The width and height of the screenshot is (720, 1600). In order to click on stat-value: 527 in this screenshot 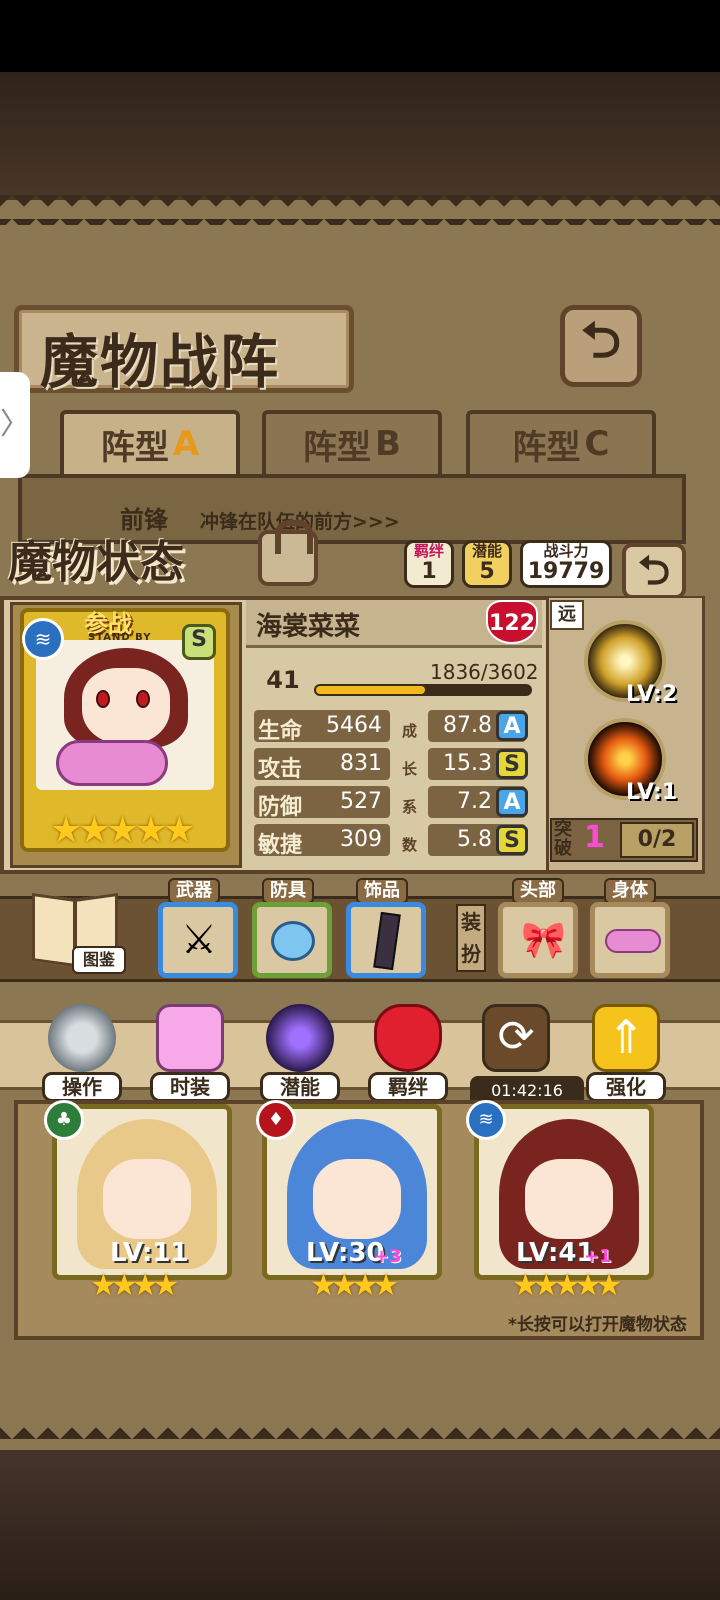, I will do `click(361, 801)`.